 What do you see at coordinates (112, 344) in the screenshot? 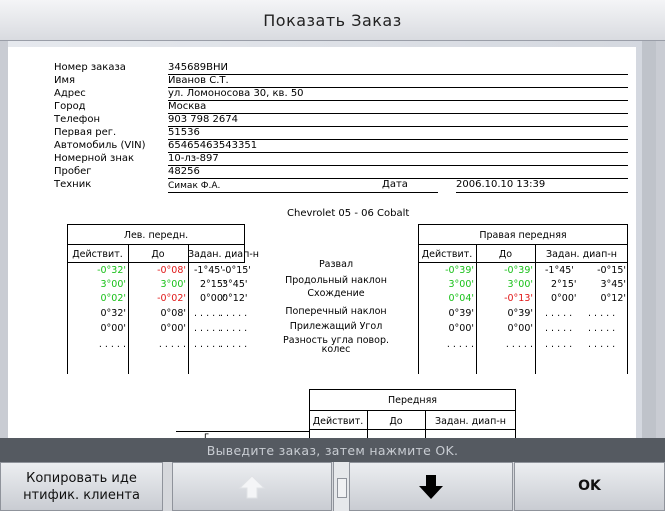
I see `left-actual-value: . . . . .` at bounding box center [112, 344].